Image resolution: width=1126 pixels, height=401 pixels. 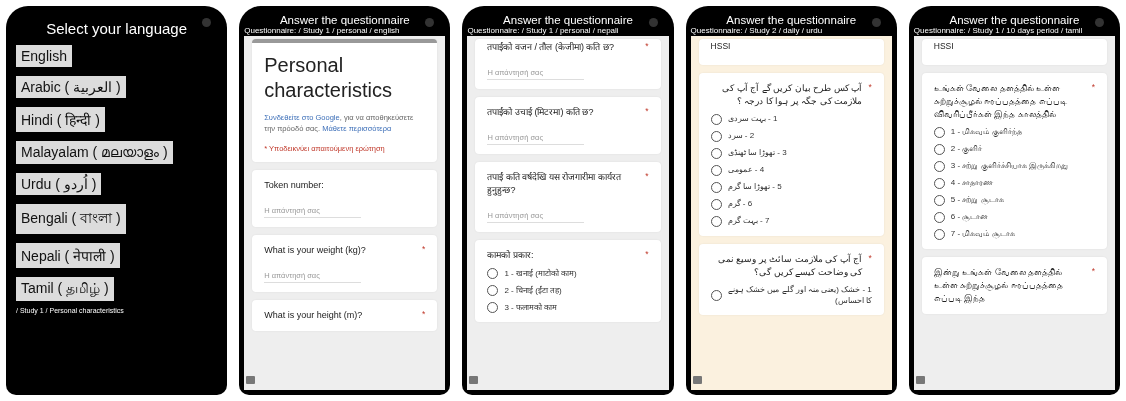 I want to click on option-label: 4 - عمومی, so click(x=746, y=170).